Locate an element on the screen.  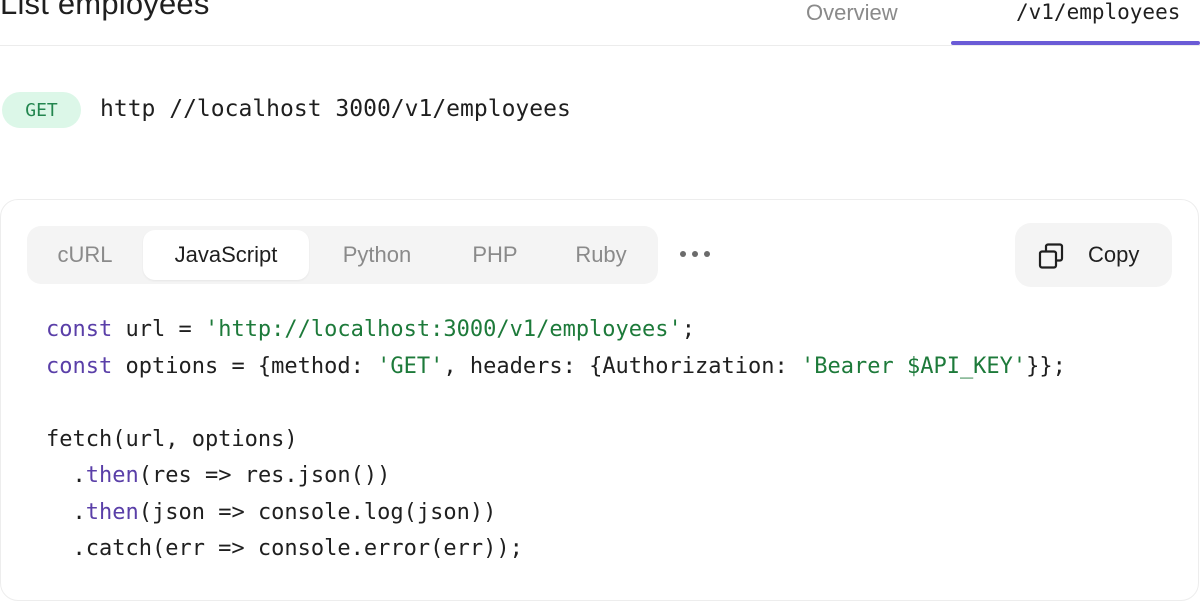
language-tab-javascript: JavaScript is located at coordinates (226, 255).